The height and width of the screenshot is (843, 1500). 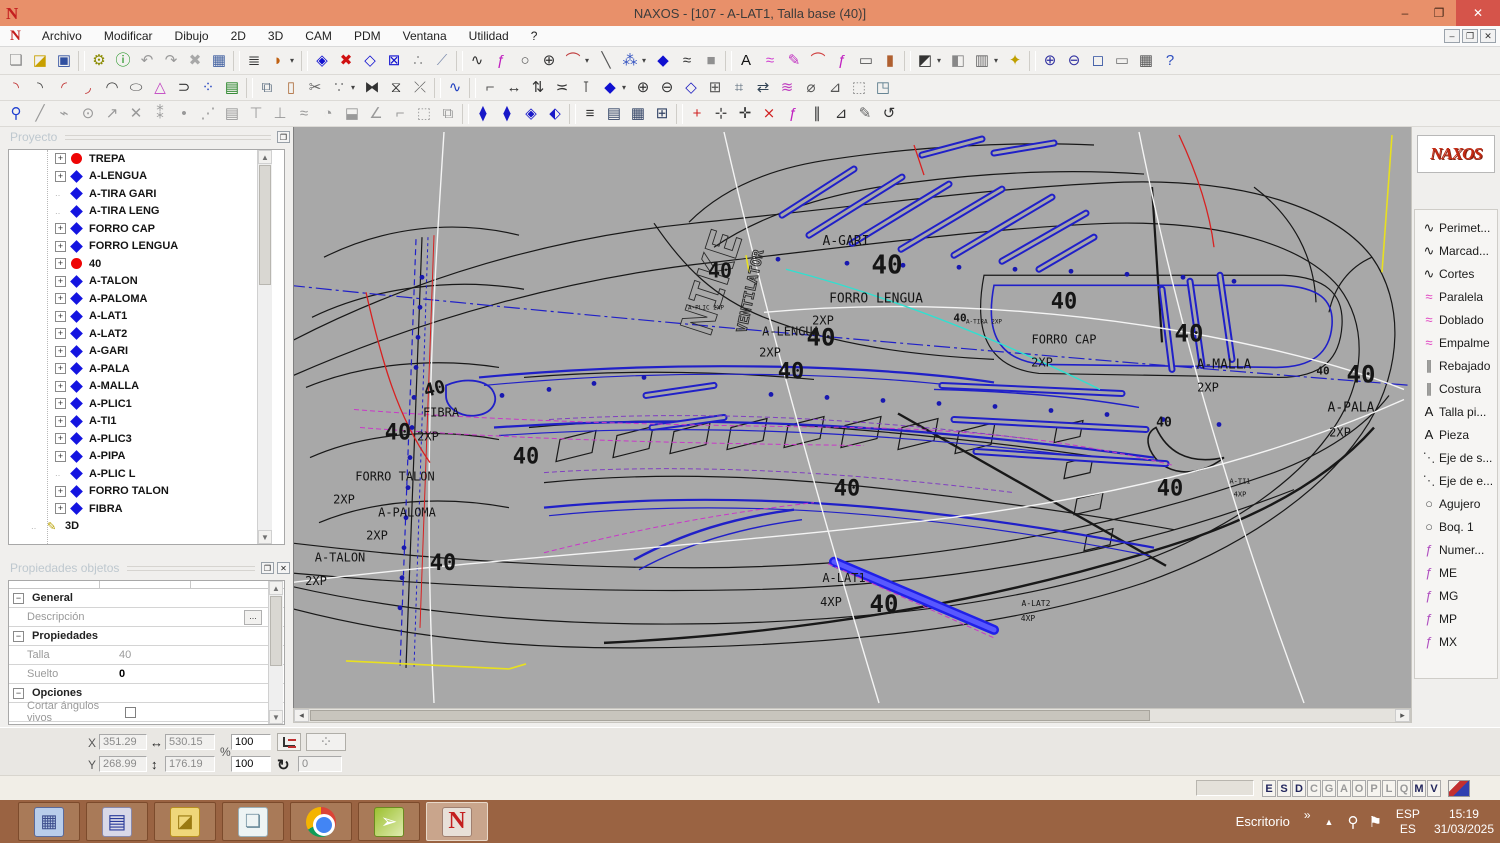 What do you see at coordinates (251, 764) in the screenshot?
I see `zoom-y-field: 100` at bounding box center [251, 764].